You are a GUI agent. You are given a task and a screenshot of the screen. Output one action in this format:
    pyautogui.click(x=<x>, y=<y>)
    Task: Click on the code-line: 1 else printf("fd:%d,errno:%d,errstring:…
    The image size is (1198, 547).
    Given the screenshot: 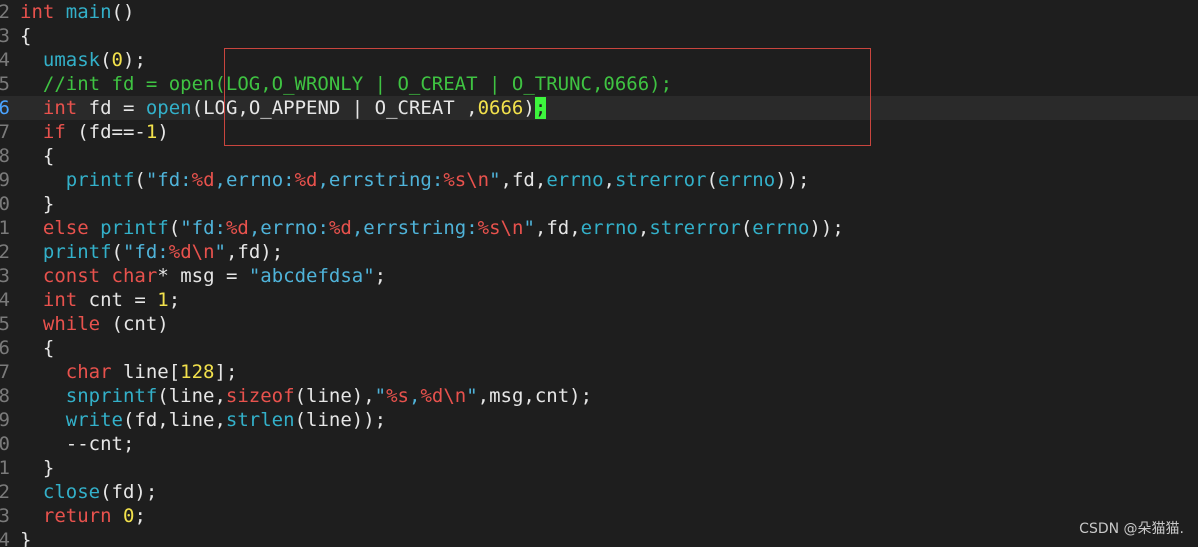 What is the action you would take?
    pyautogui.click(x=599, y=228)
    